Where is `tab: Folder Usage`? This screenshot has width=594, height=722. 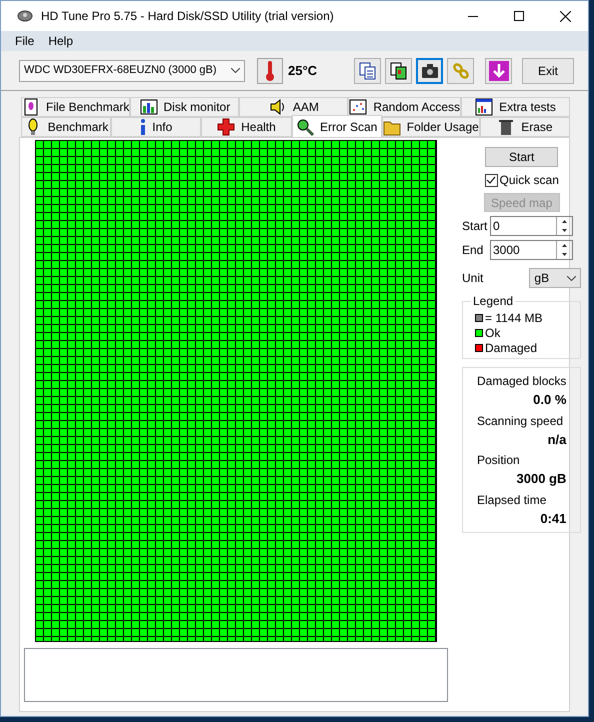 tab: Folder Usage is located at coordinates (431, 127).